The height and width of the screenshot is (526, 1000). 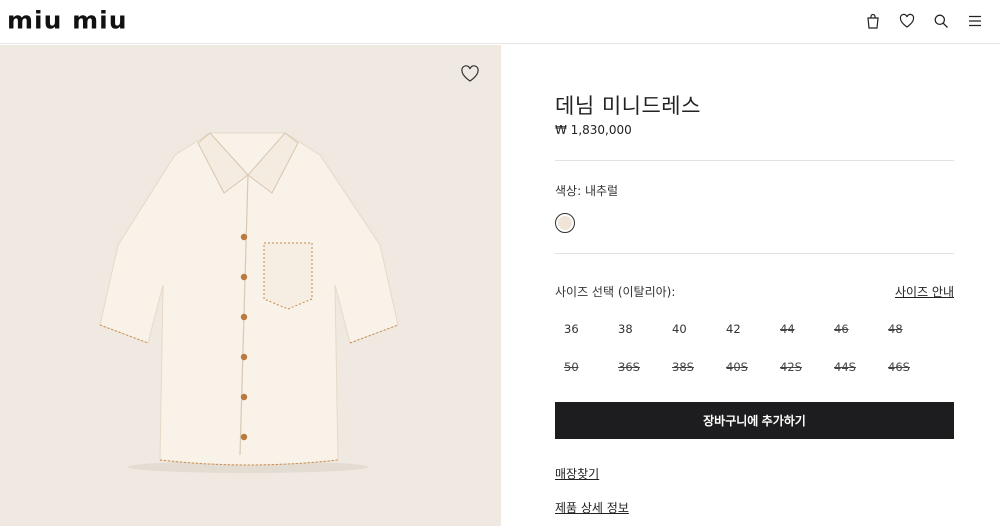 I want to click on product-details-link: 제품 상세 정보, so click(x=592, y=507).